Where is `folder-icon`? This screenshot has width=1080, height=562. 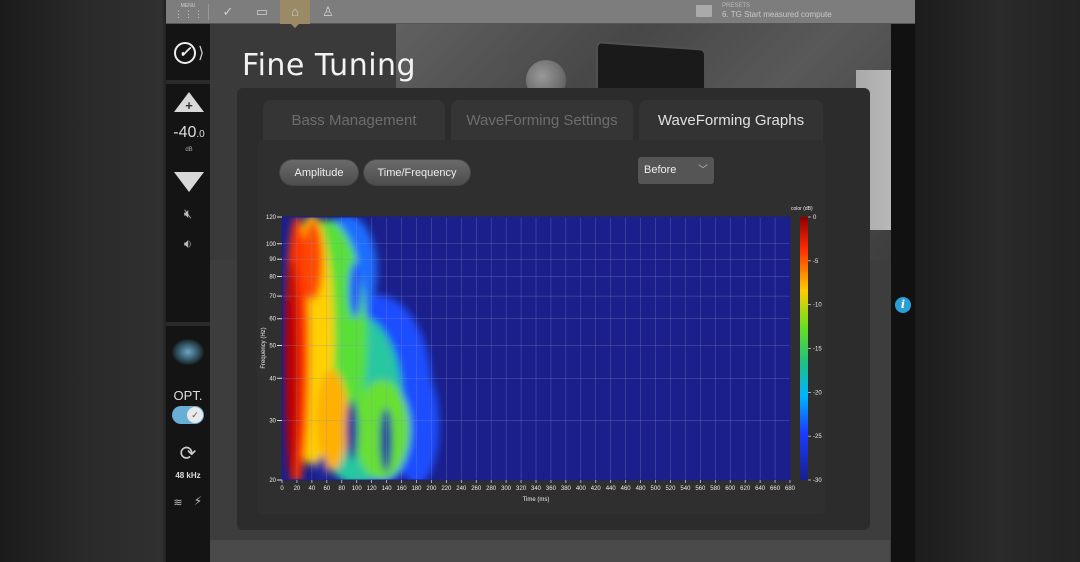
folder-icon is located at coordinates (704, 11).